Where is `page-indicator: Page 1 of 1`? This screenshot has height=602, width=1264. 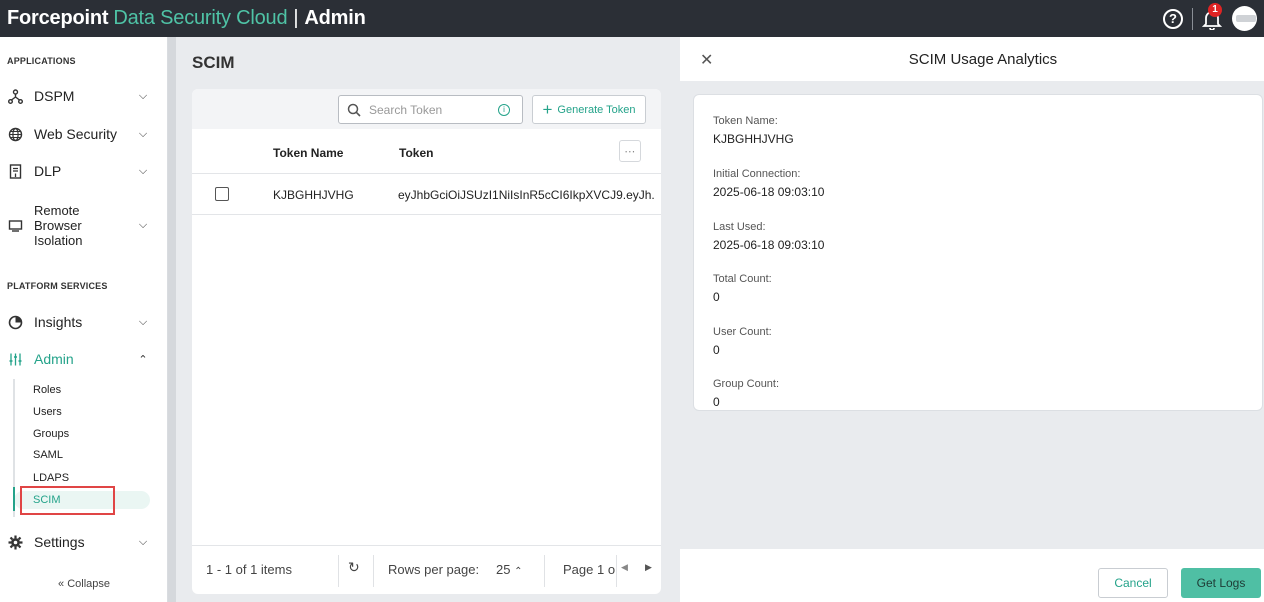
page-indicator: Page 1 of 1 is located at coordinates (589, 569).